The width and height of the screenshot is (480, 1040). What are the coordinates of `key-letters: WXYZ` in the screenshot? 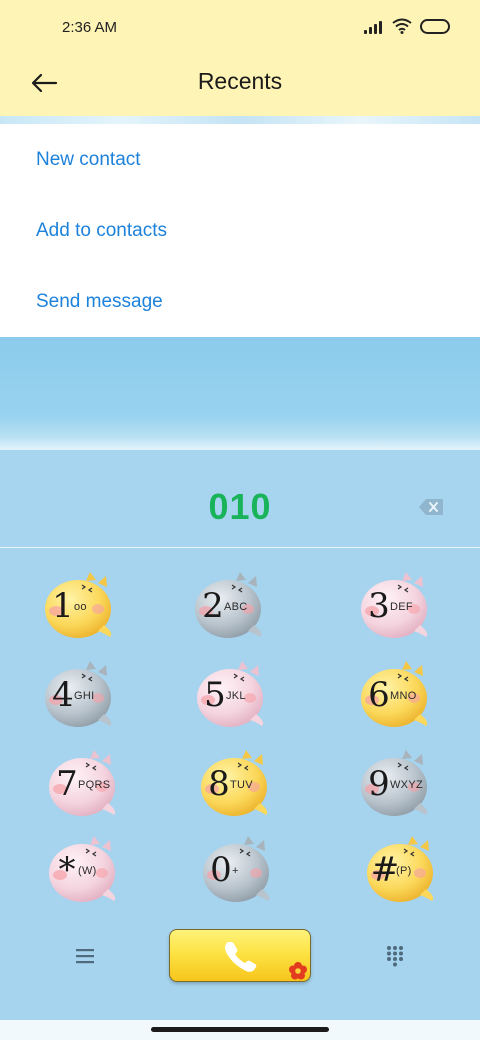 It's located at (406, 785).